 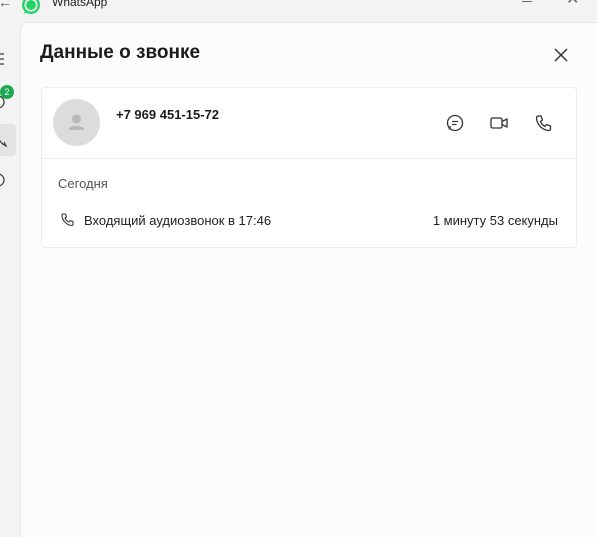 I want to click on window-title: WhatsApp, so click(x=80, y=4).